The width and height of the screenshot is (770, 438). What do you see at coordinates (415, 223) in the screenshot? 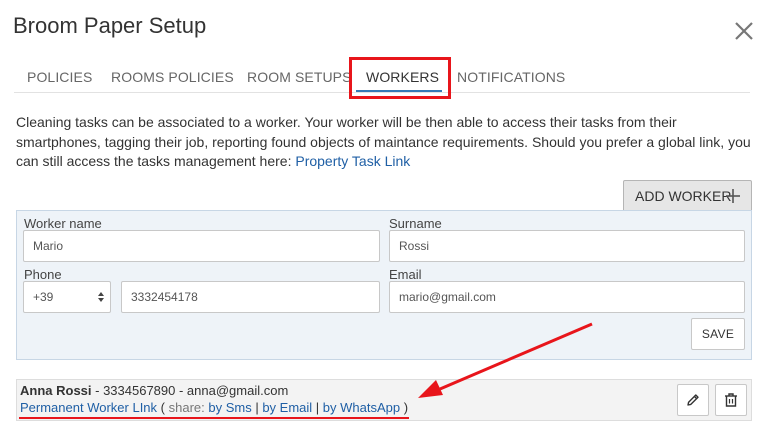
I see `surname-label: Surname` at bounding box center [415, 223].